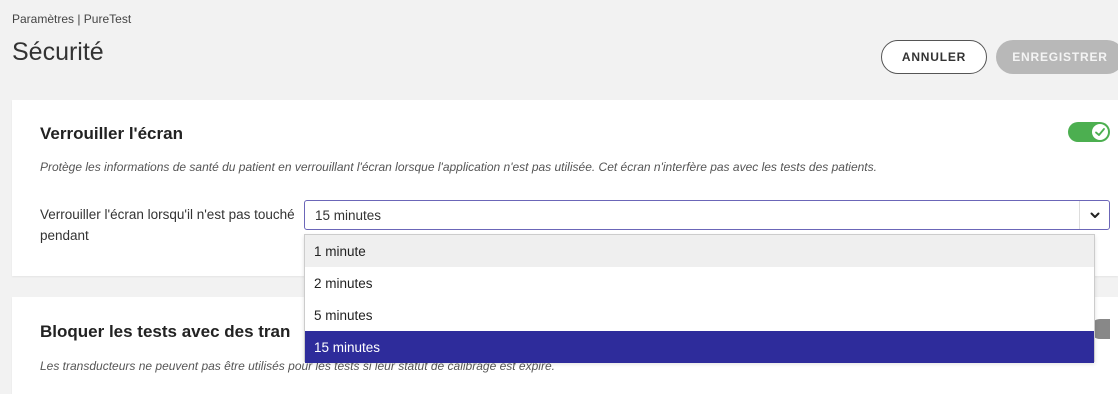  Describe the element at coordinates (111, 133) in the screenshot. I see `lock-screen-title: Verrouiller l'écran` at that location.